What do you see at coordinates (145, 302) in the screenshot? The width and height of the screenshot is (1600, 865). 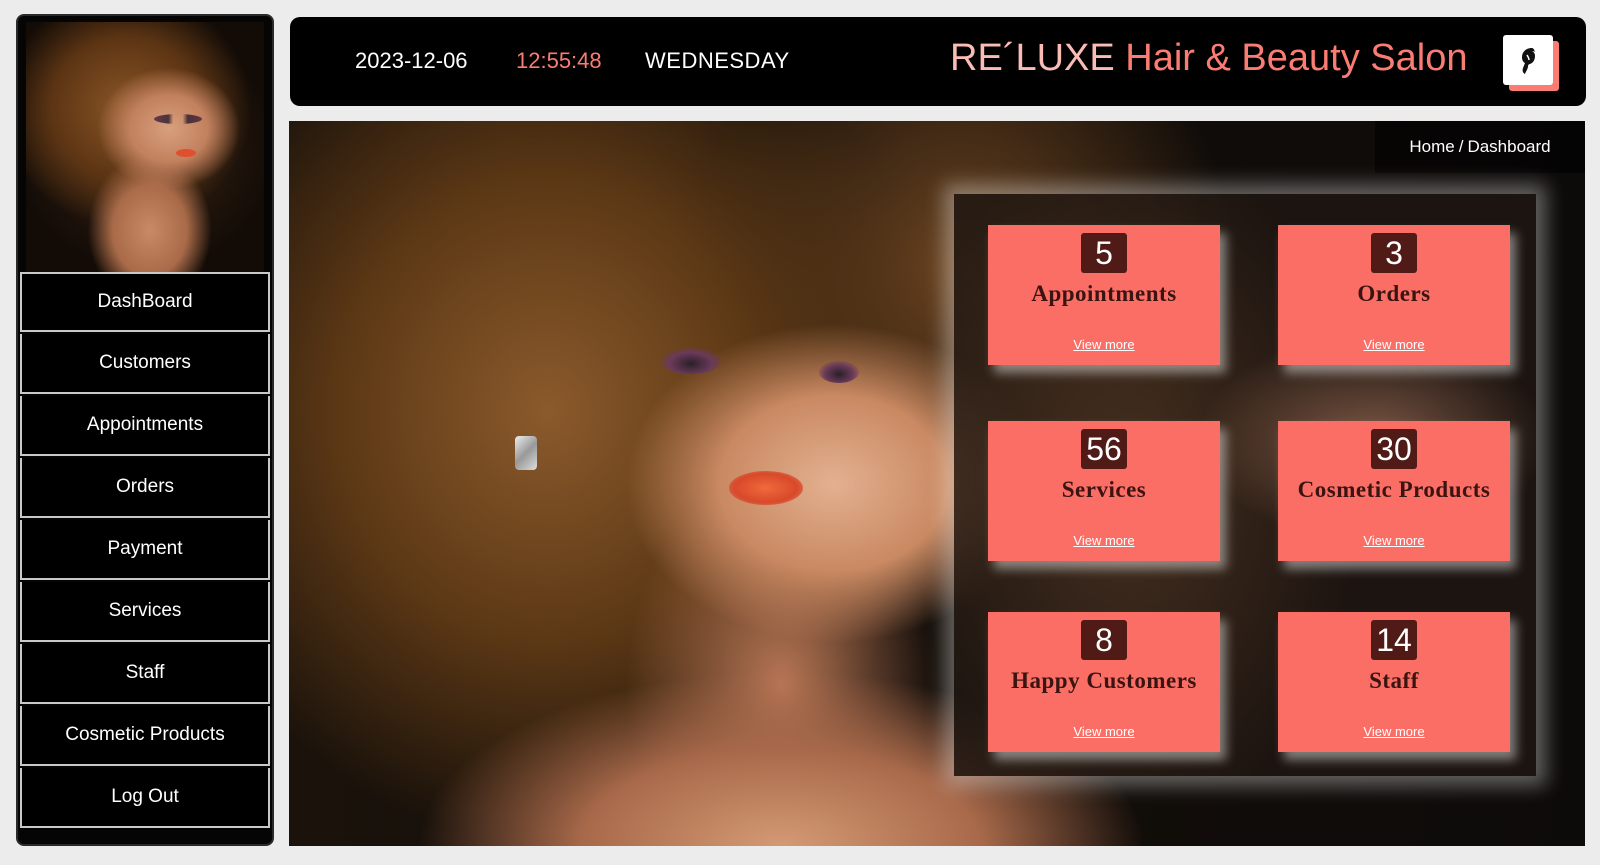 I see `sidebar-item-dashboard: DashBoard` at bounding box center [145, 302].